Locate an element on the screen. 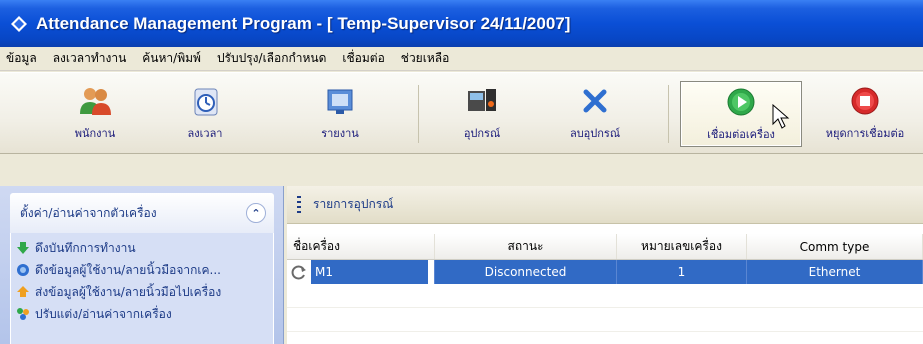  employees-label: พนักงาน is located at coordinates (95, 133).